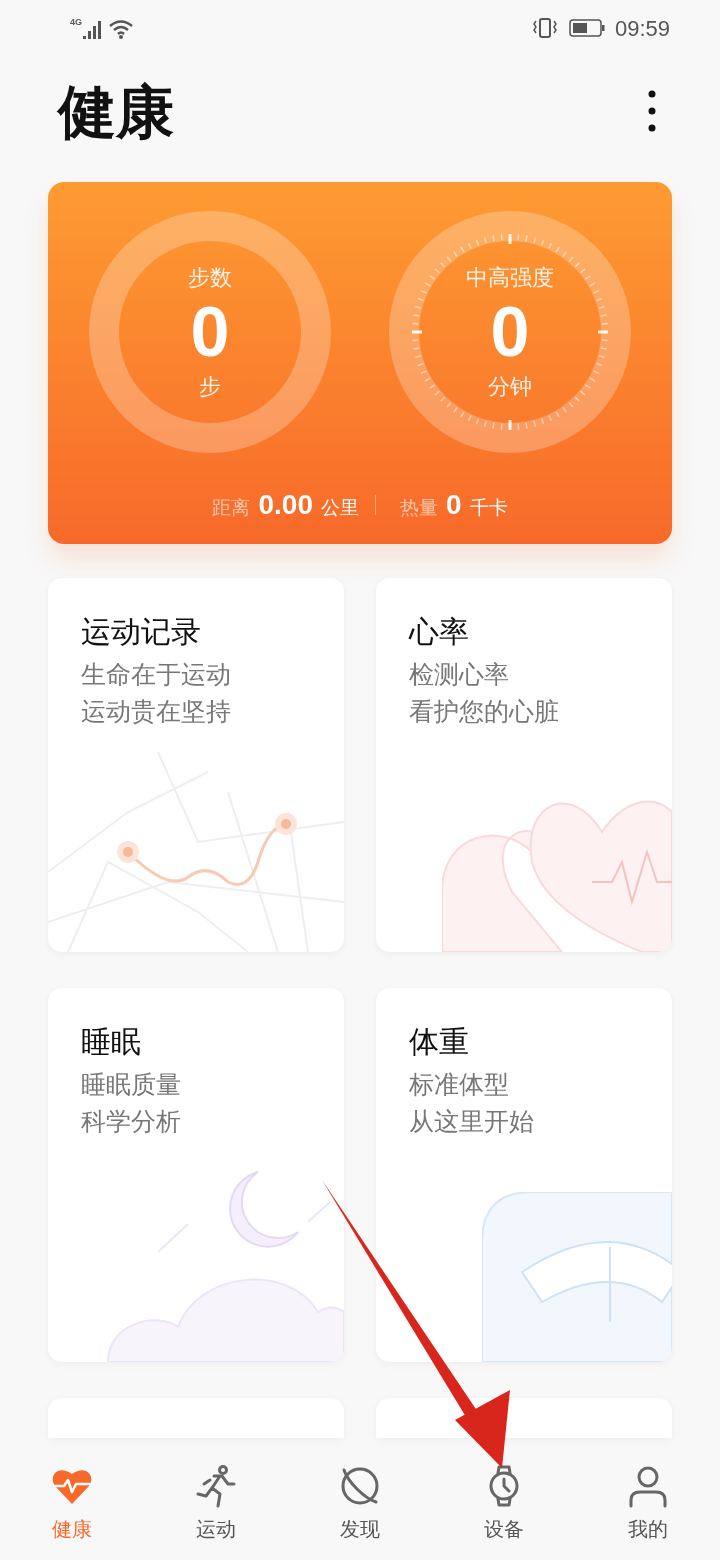 The width and height of the screenshot is (720, 1560). What do you see at coordinates (196, 765) in the screenshot?
I see `feature-card: 运动记录 生命在于运动 运动贵在坚持` at bounding box center [196, 765].